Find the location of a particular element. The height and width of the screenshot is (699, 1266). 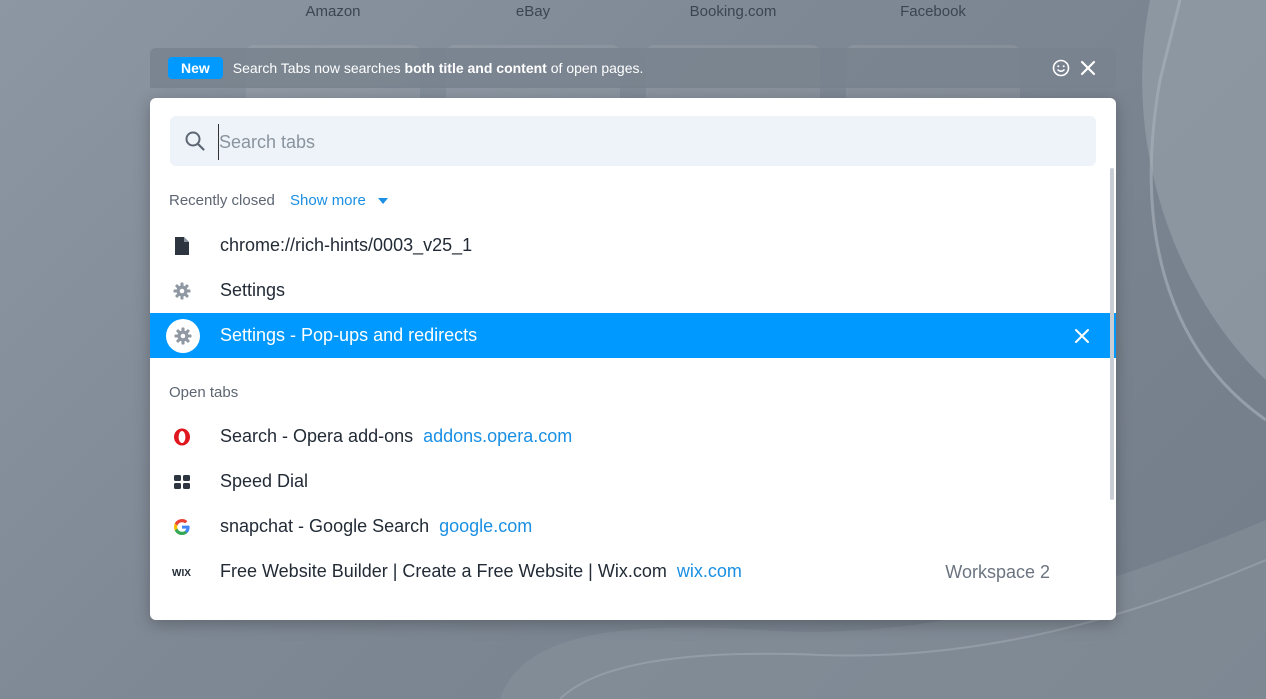

search-input is located at coordinates (649, 142).